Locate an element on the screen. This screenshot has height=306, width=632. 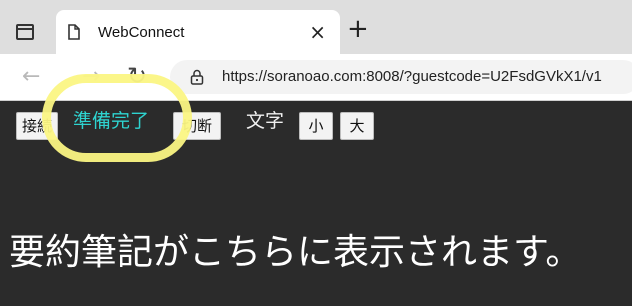
caption-display: 要約筆記がこちらに表示されます。 is located at coordinates (295, 252).